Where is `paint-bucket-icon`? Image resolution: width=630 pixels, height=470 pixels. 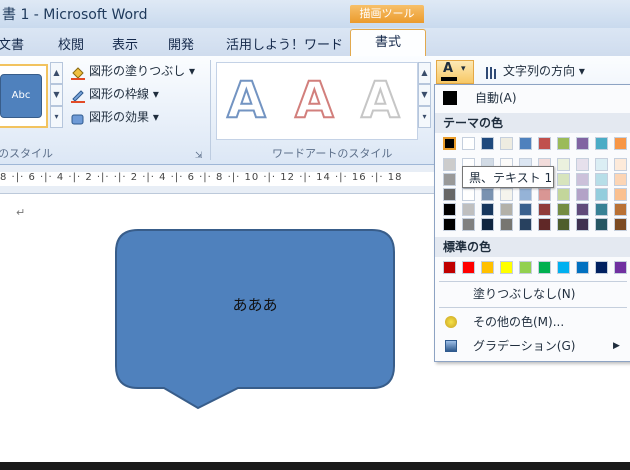
paint-bucket-icon is located at coordinates (78, 72).